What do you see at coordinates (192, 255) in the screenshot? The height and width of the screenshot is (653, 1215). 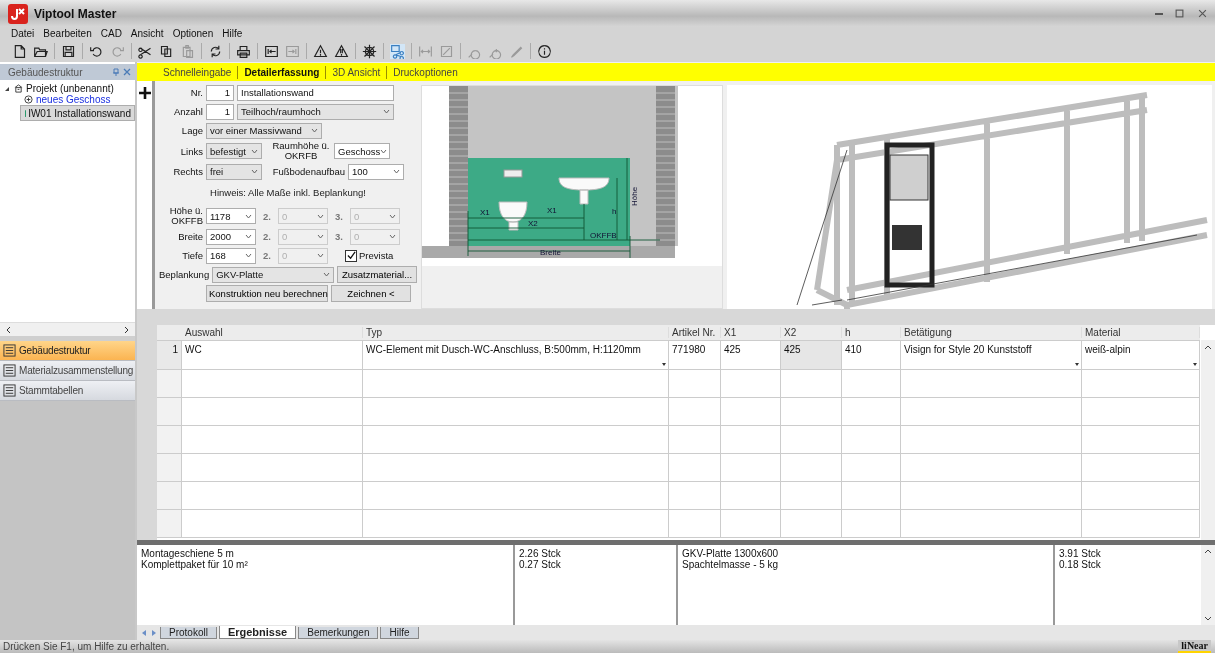 I see `field-label: Tiefe` at bounding box center [192, 255].